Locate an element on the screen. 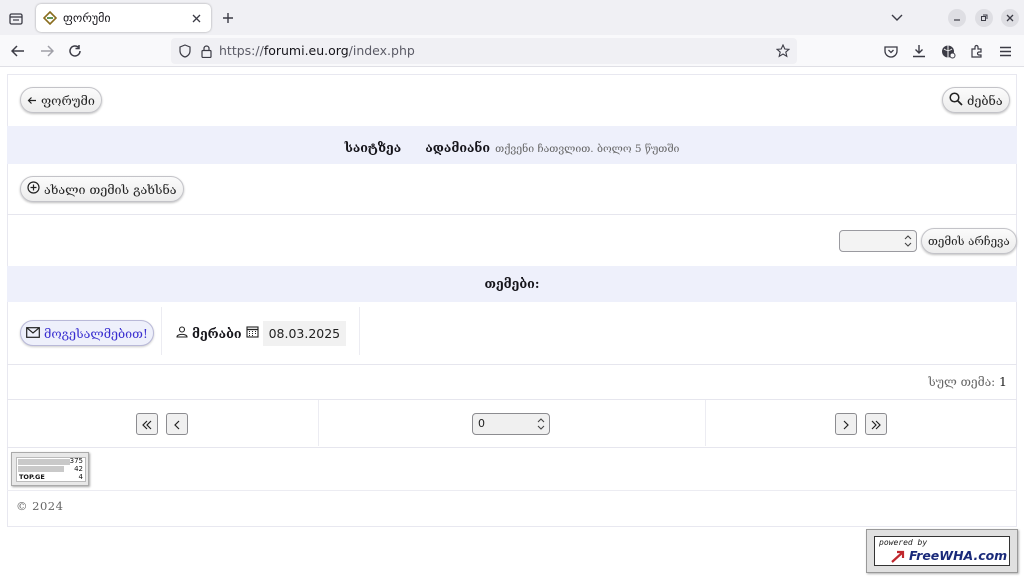  total-topics: სულ თემა: 1 is located at coordinates (967, 381).